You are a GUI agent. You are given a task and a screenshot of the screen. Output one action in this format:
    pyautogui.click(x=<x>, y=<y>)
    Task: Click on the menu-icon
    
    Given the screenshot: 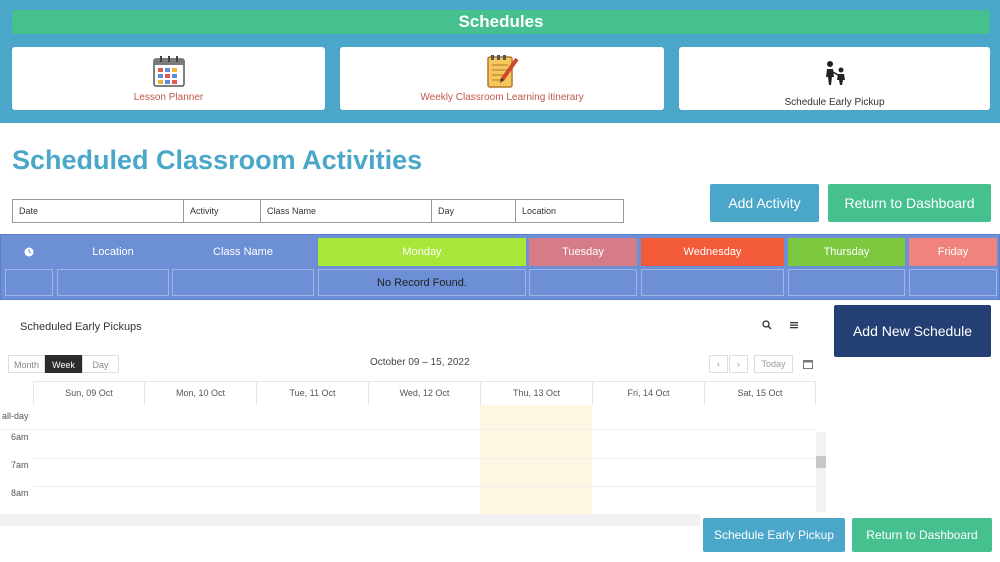 What is the action you would take?
    pyautogui.click(x=794, y=327)
    